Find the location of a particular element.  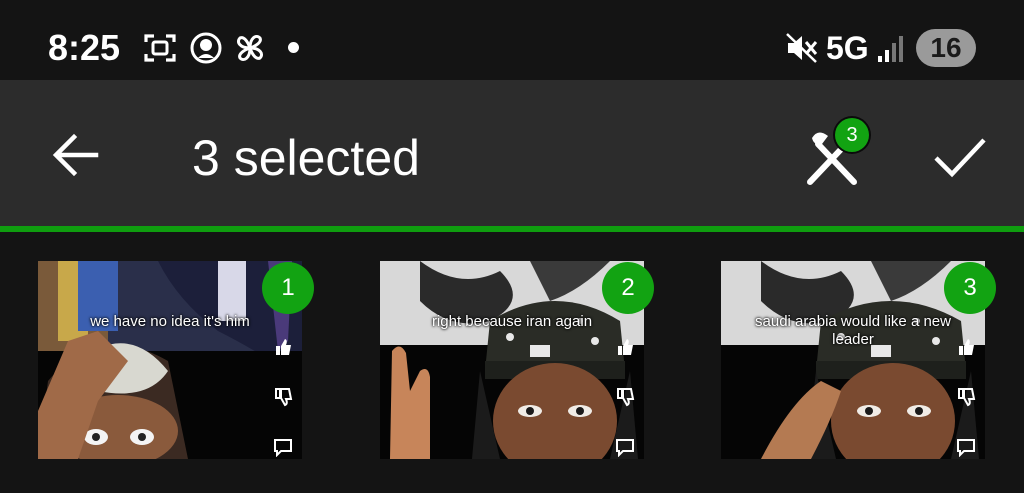

thumbnail-caption: saudi arabia would like a new leader is located at coordinates (853, 330).